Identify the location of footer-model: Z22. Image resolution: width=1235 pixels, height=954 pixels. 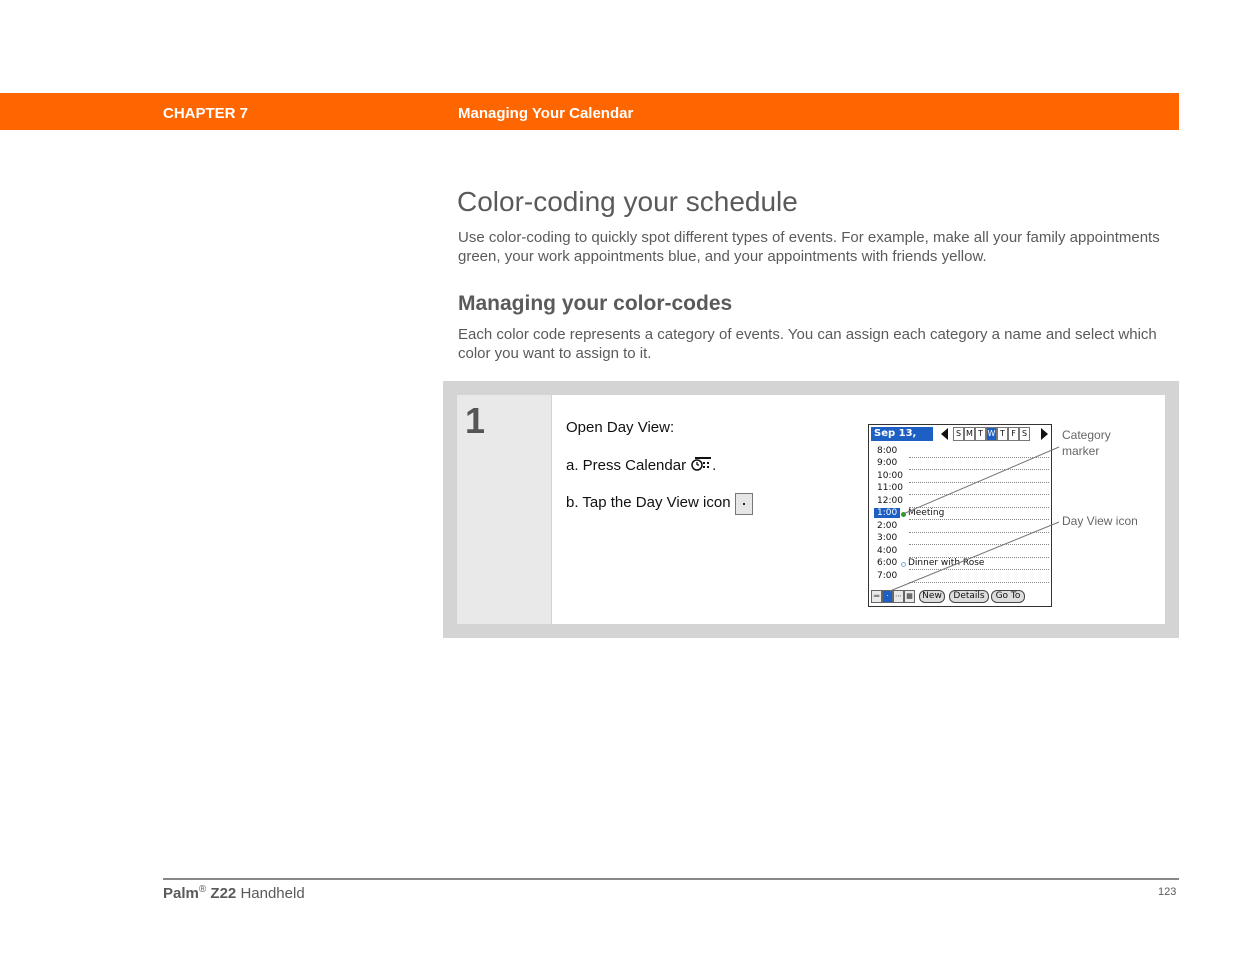
(223, 893).